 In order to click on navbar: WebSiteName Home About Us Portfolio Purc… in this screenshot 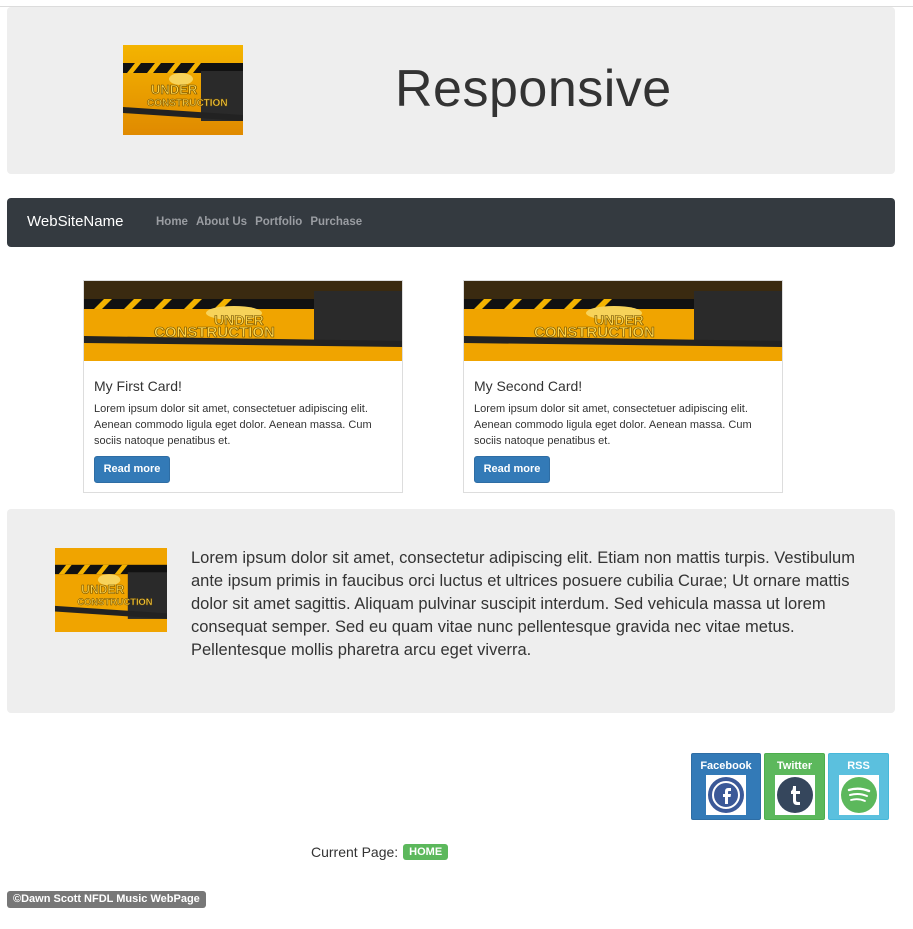, I will do `click(451, 222)`.